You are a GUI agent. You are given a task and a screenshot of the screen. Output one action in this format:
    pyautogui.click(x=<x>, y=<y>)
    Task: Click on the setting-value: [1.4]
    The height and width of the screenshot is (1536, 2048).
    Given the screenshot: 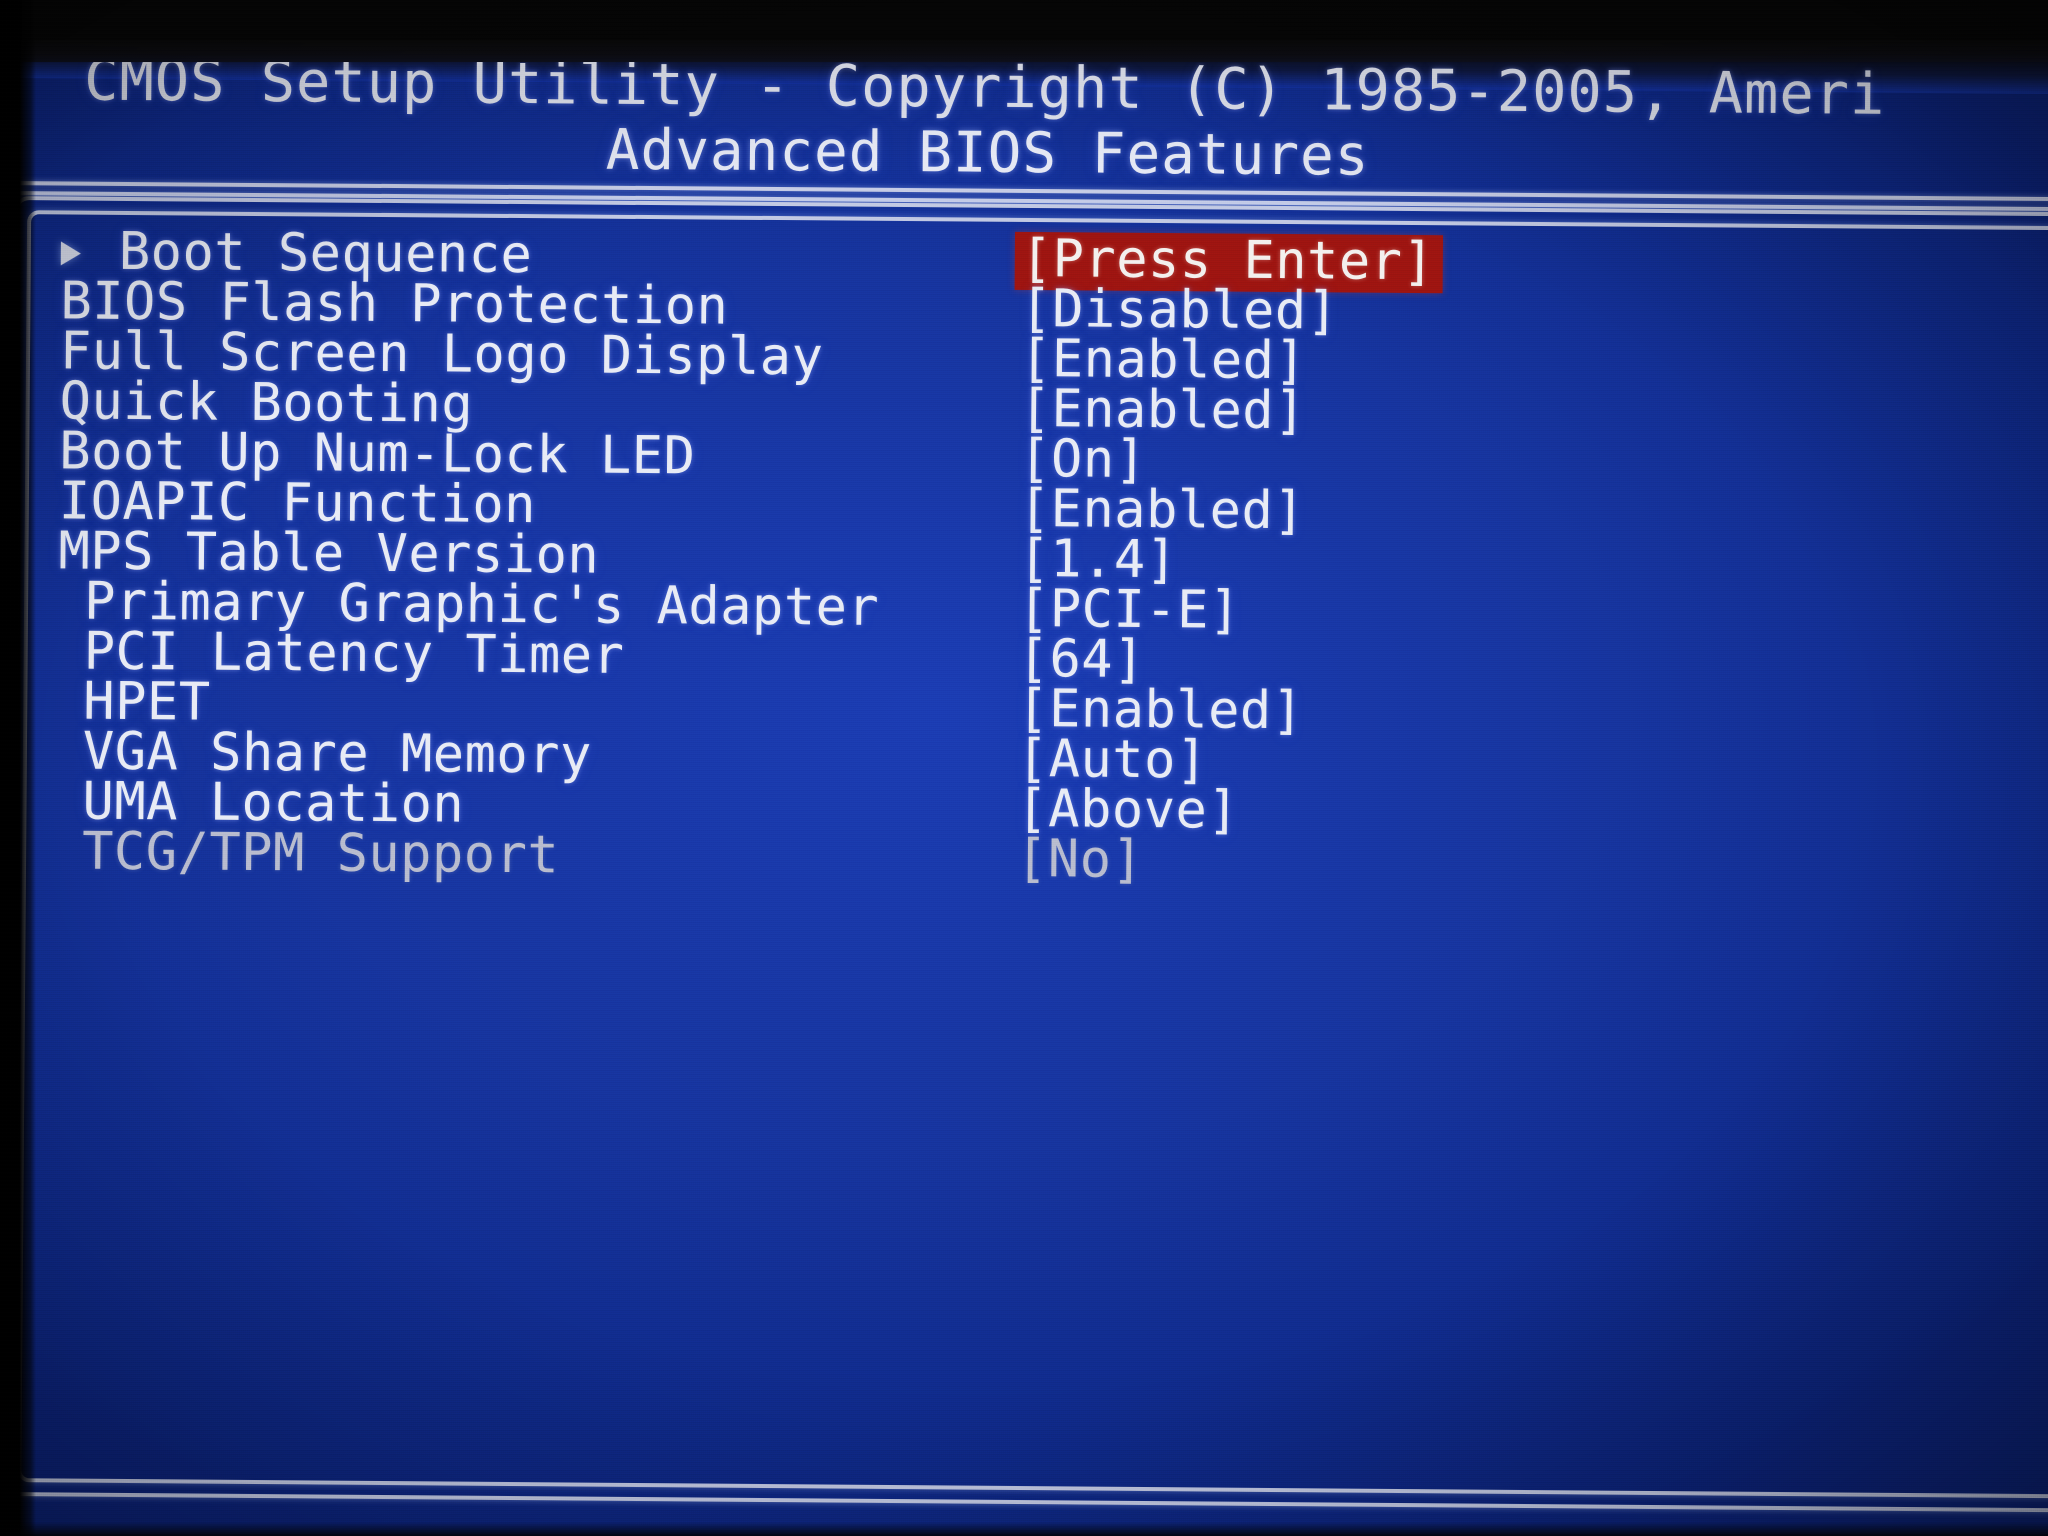 What is the action you would take?
    pyautogui.click(x=1098, y=559)
    